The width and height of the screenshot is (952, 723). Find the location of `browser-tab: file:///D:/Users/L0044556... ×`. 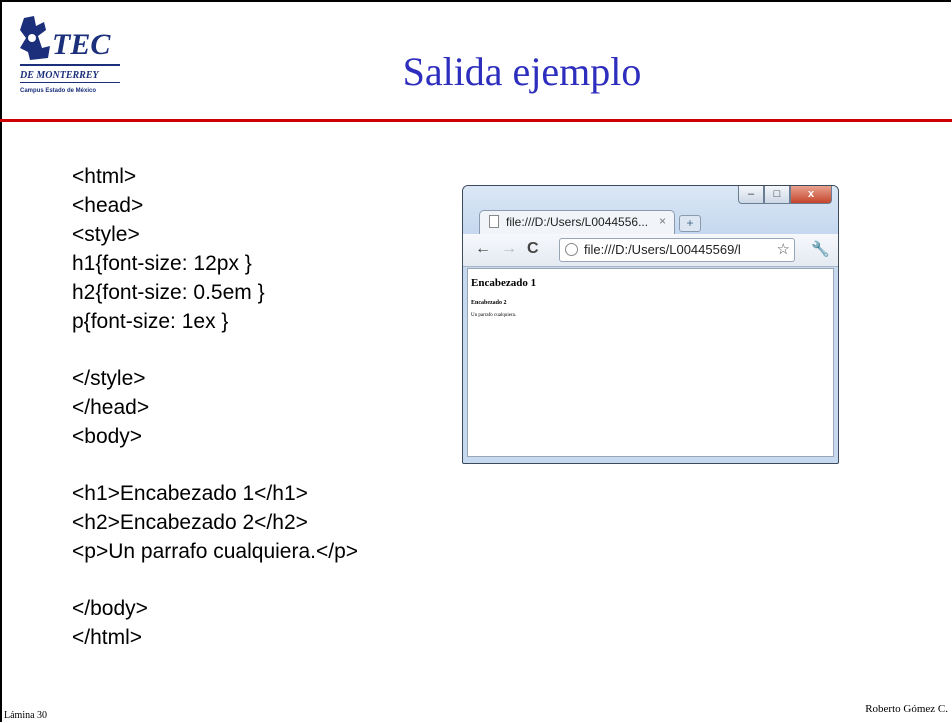

browser-tab: file:///D:/Users/L0044556... × is located at coordinates (577, 222).